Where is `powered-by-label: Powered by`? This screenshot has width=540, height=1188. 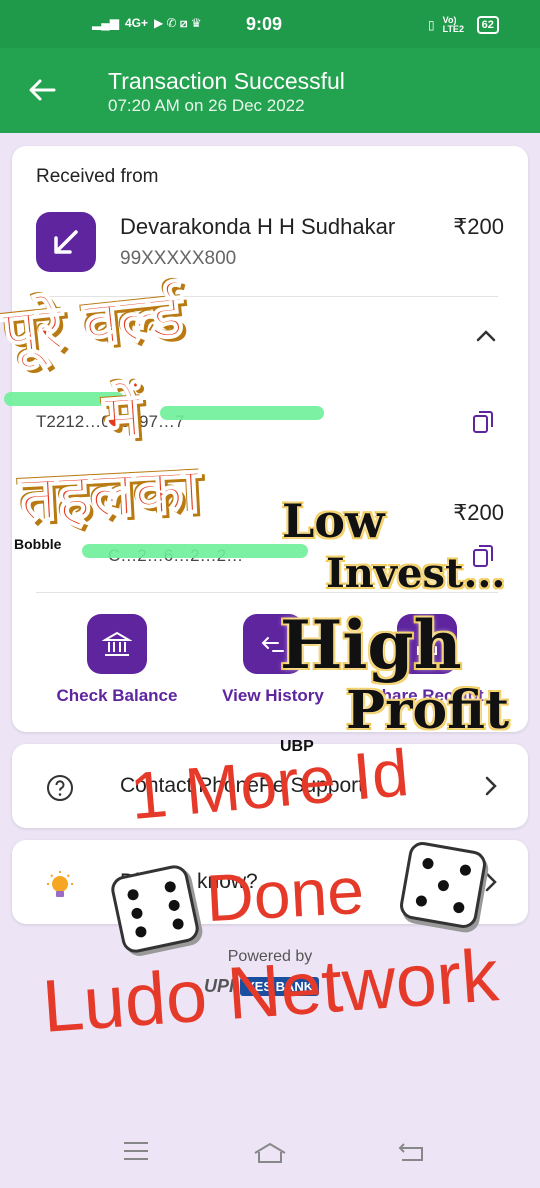
powered-by-label: Powered by is located at coordinates (270, 956).